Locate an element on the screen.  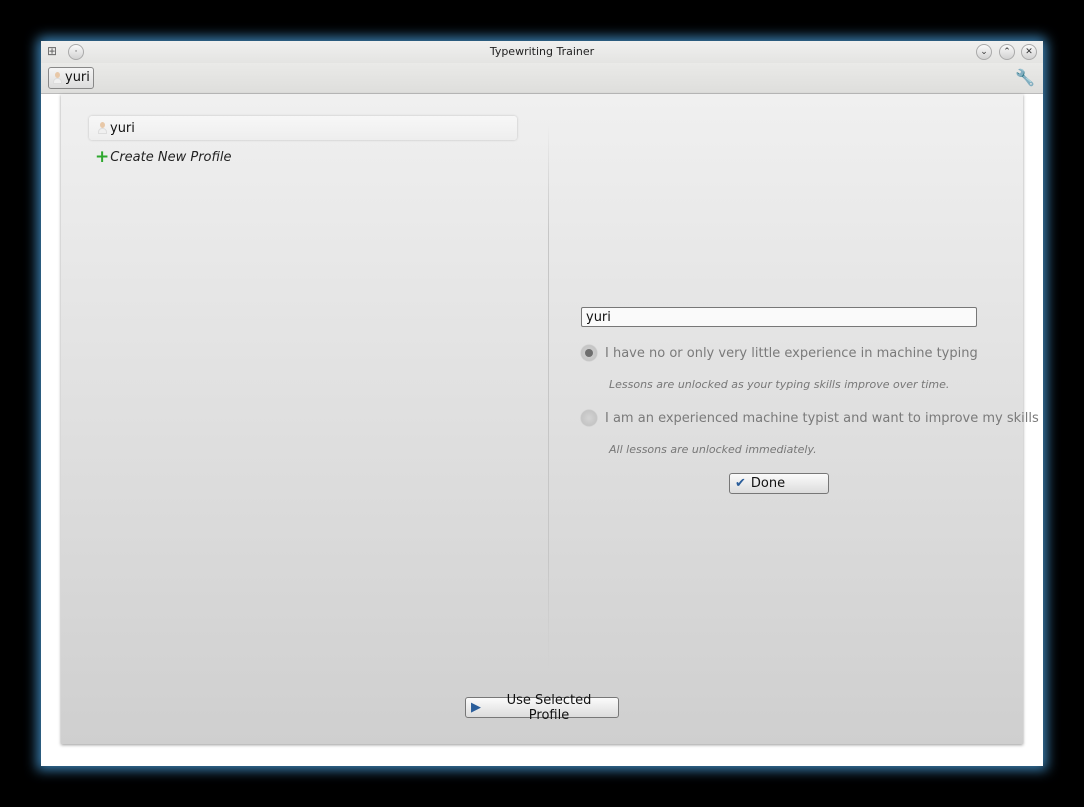
profile-name: yuri is located at coordinates (122, 128).